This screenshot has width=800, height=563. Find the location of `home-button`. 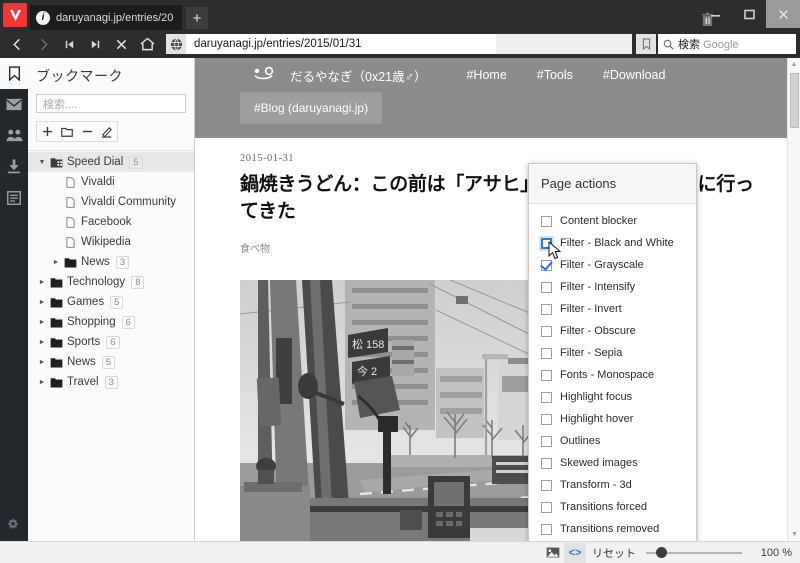

home-button is located at coordinates (147, 44).